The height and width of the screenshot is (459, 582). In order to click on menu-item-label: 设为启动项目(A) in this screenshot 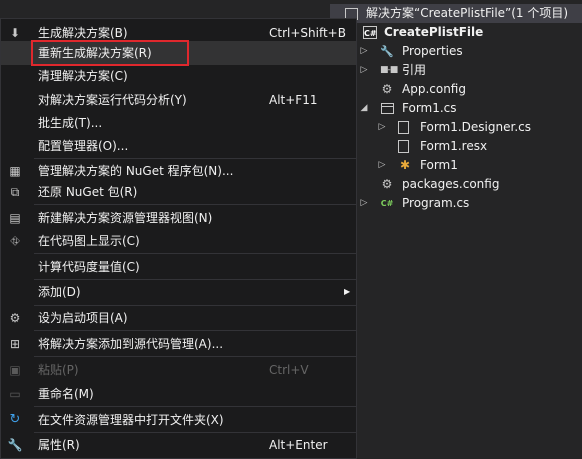, I will do `click(83, 318)`.